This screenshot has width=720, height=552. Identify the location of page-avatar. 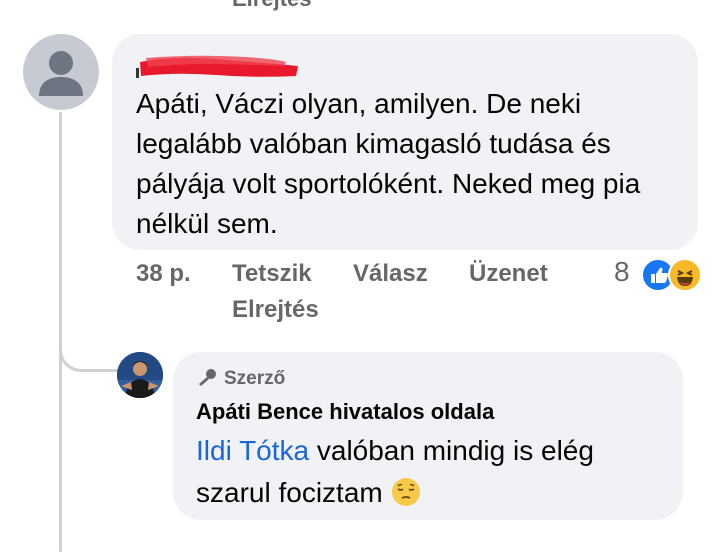
(140, 375).